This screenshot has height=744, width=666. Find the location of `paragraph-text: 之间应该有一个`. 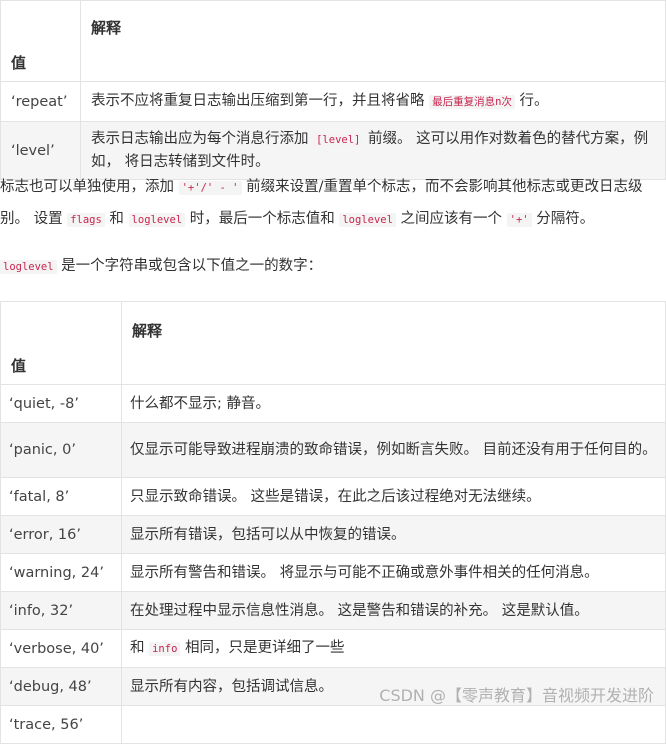

paragraph-text: 之间应该有一个 is located at coordinates (451, 219).